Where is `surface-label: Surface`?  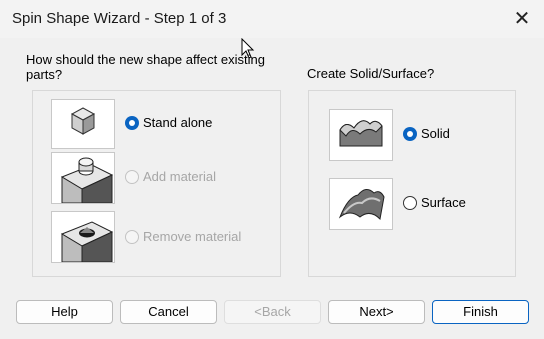
surface-label: Surface is located at coordinates (443, 202).